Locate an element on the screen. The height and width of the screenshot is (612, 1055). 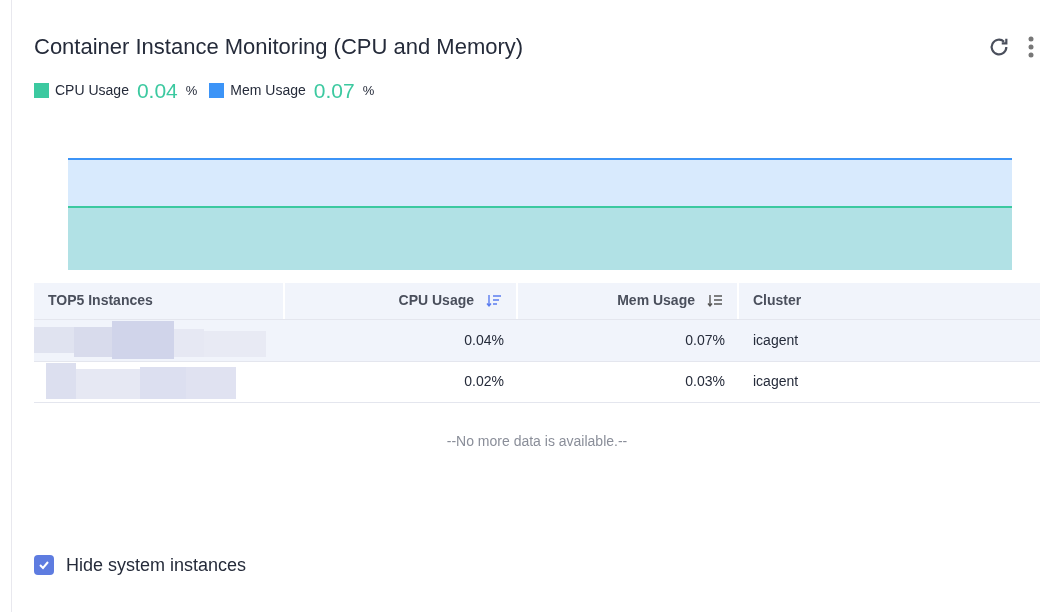
column-header: Cluster is located at coordinates (777, 300).